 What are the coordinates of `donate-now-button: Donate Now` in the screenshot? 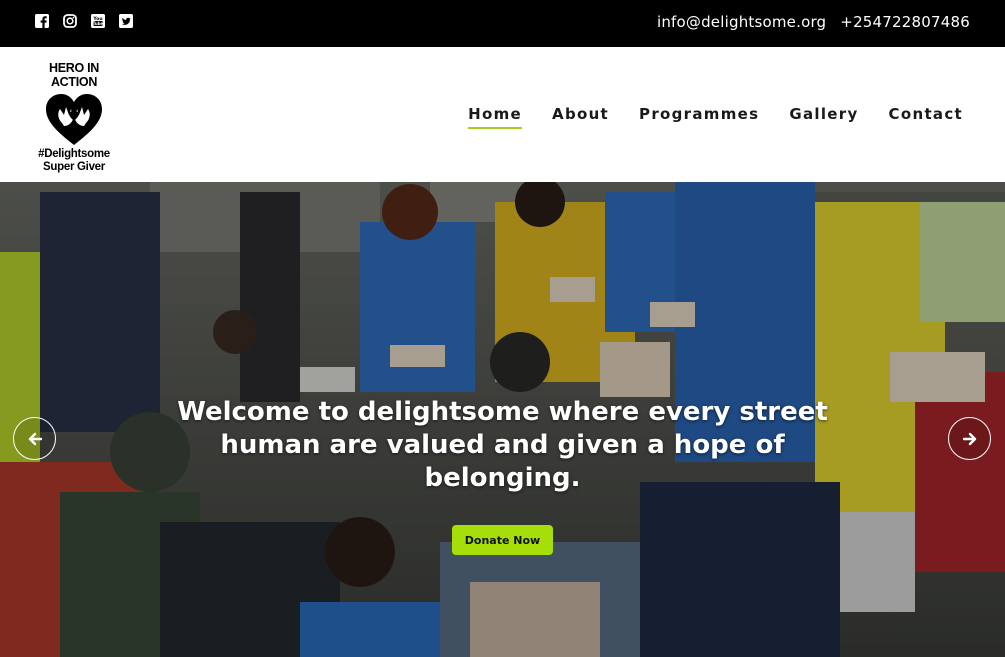 It's located at (502, 540).